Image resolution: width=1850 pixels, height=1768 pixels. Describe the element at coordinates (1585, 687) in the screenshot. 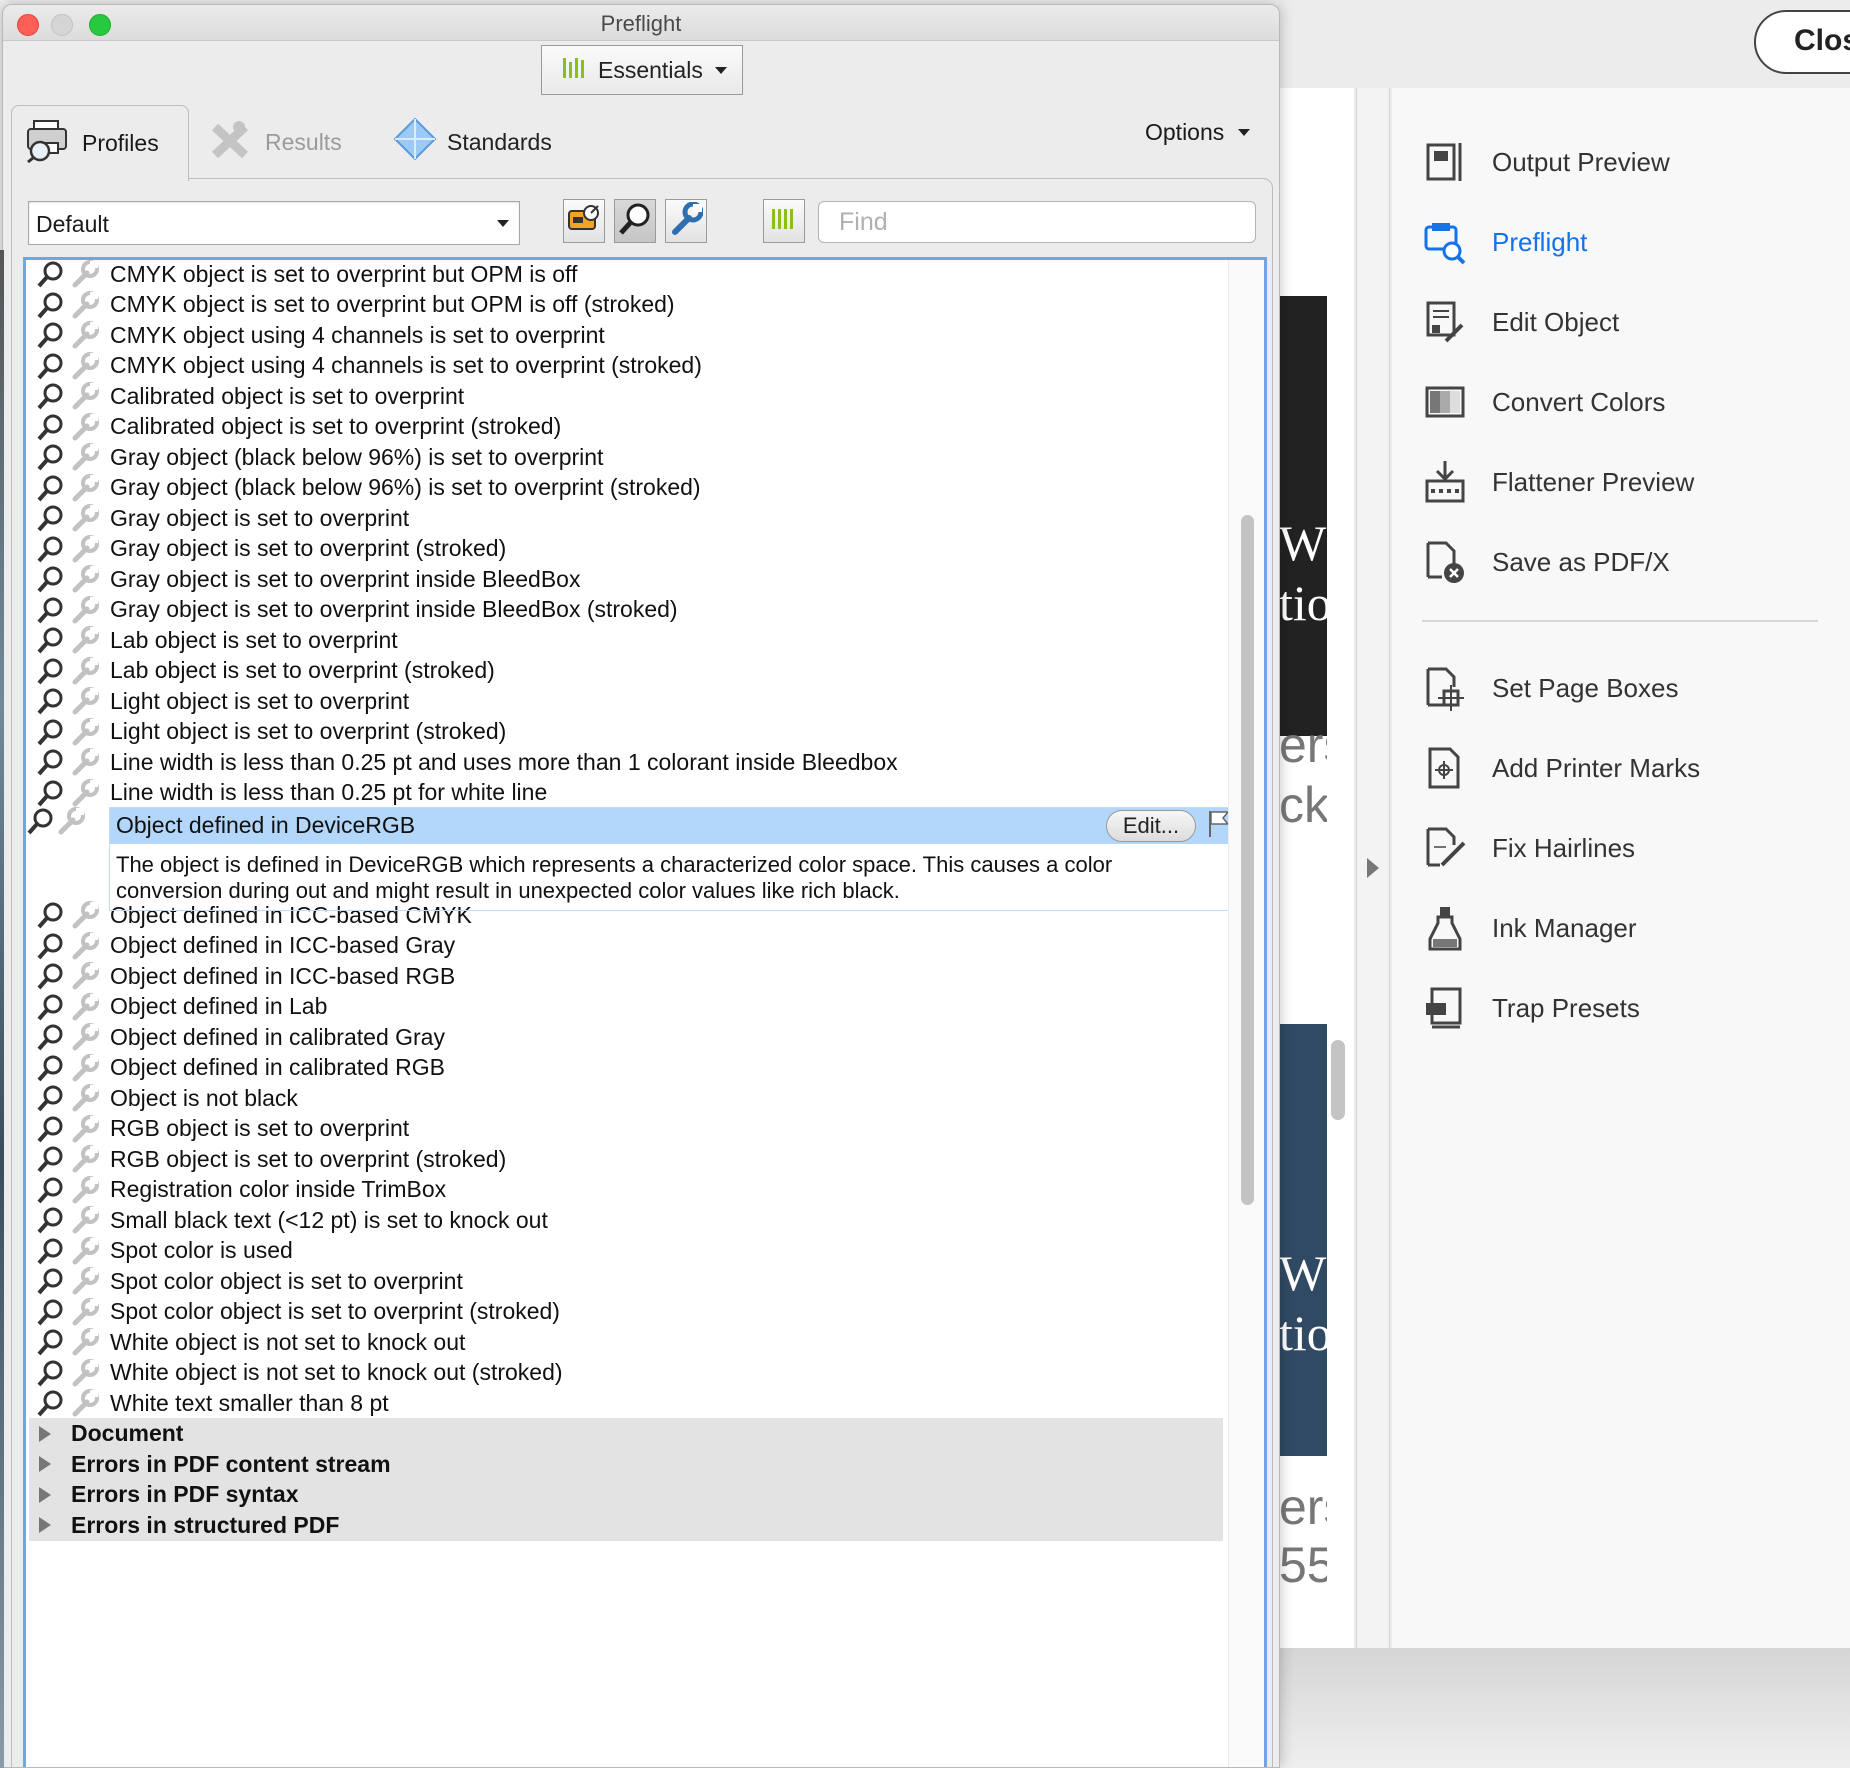

I see `tool-label: Set Page Boxes` at that location.